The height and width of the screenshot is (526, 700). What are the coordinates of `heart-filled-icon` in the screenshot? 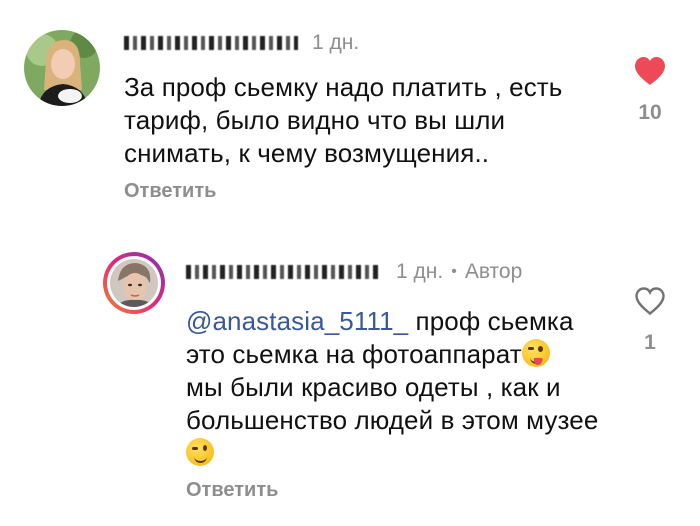 It's located at (650, 73).